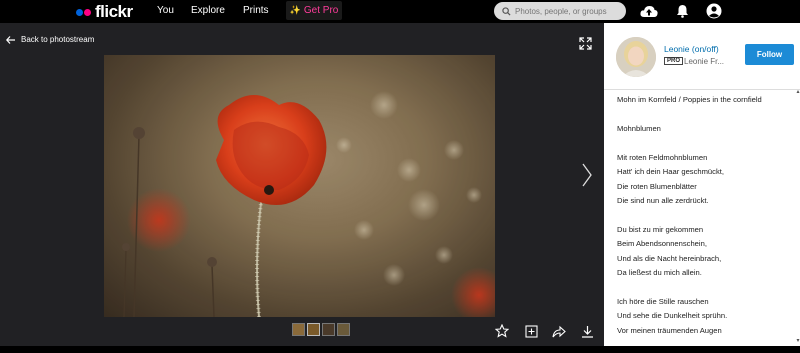 The image size is (800, 353). I want to click on pro-badge: PRO, so click(674, 61).